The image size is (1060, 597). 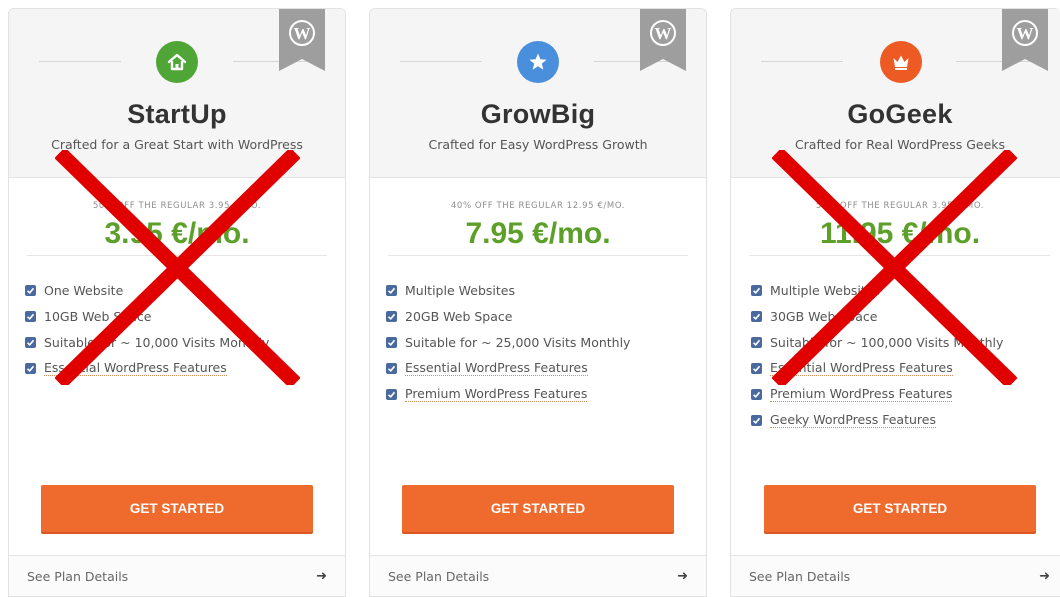 I want to click on crown-icon, so click(x=901, y=62).